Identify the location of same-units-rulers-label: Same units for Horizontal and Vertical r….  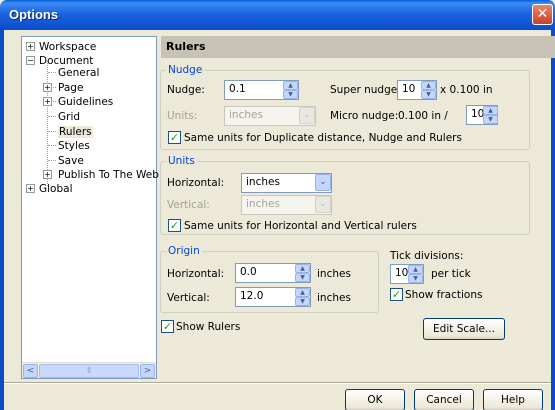
(300, 226).